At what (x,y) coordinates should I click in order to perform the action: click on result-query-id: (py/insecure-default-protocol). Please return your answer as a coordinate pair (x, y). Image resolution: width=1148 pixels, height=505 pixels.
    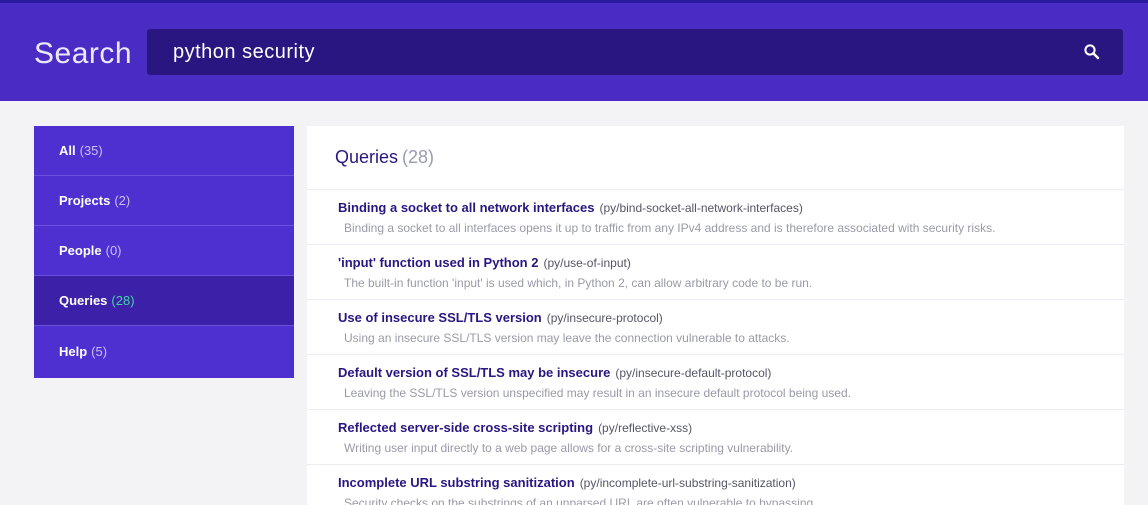
    Looking at the image, I should click on (693, 373).